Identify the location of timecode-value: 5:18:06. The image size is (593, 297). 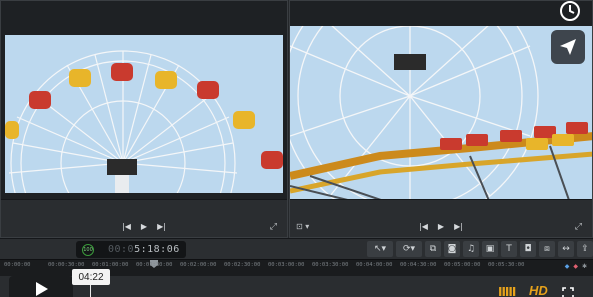
(157, 249).